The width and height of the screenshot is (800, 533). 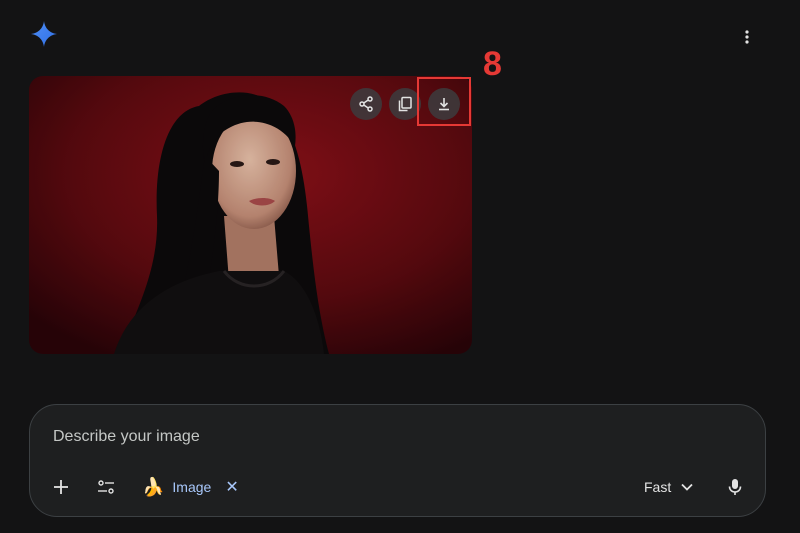 What do you see at coordinates (44, 34) in the screenshot?
I see `gemini-sparkle-icon` at bounding box center [44, 34].